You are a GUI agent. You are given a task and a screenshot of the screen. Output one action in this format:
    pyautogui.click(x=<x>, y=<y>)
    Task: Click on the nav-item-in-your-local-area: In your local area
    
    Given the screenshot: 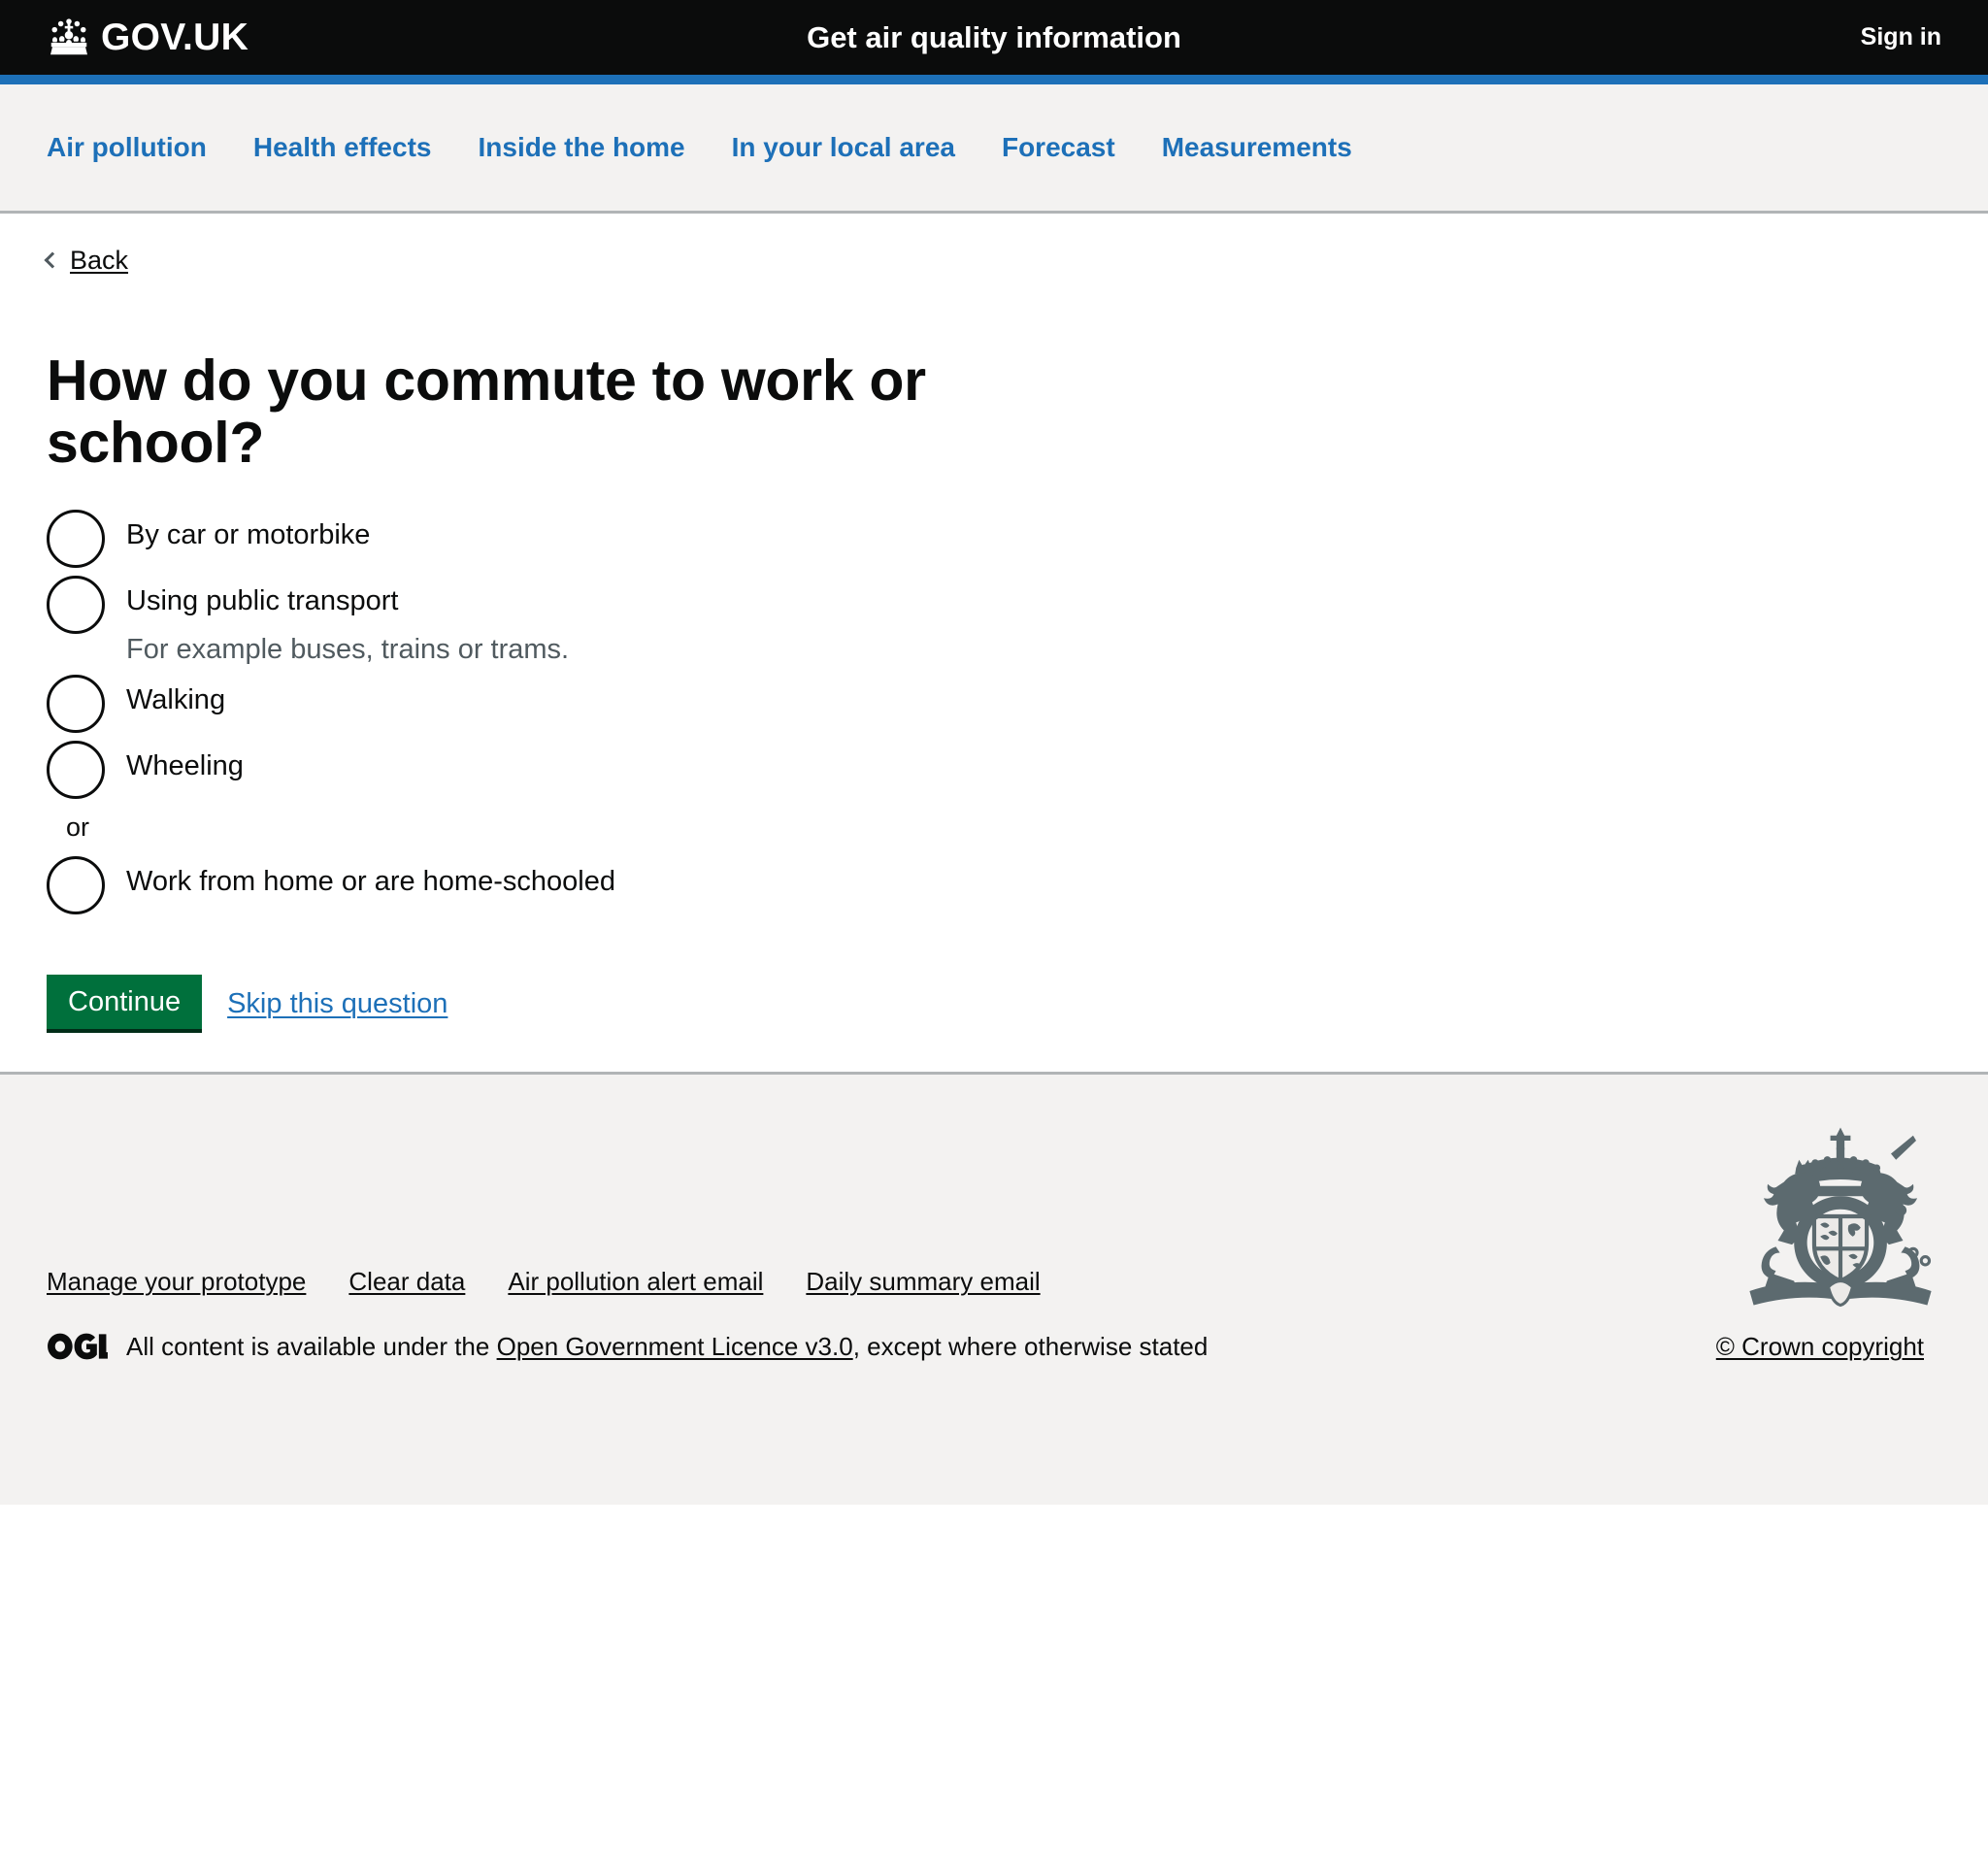 What is the action you would take?
    pyautogui.click(x=844, y=147)
    